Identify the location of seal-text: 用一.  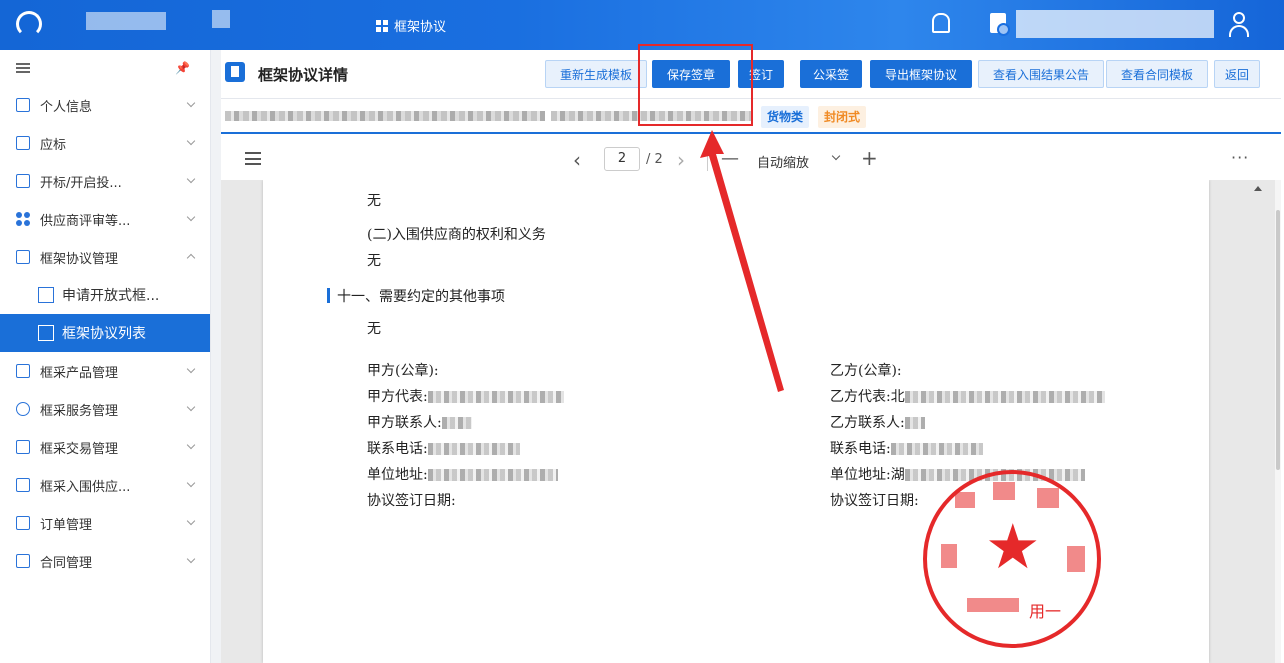
(1045, 611).